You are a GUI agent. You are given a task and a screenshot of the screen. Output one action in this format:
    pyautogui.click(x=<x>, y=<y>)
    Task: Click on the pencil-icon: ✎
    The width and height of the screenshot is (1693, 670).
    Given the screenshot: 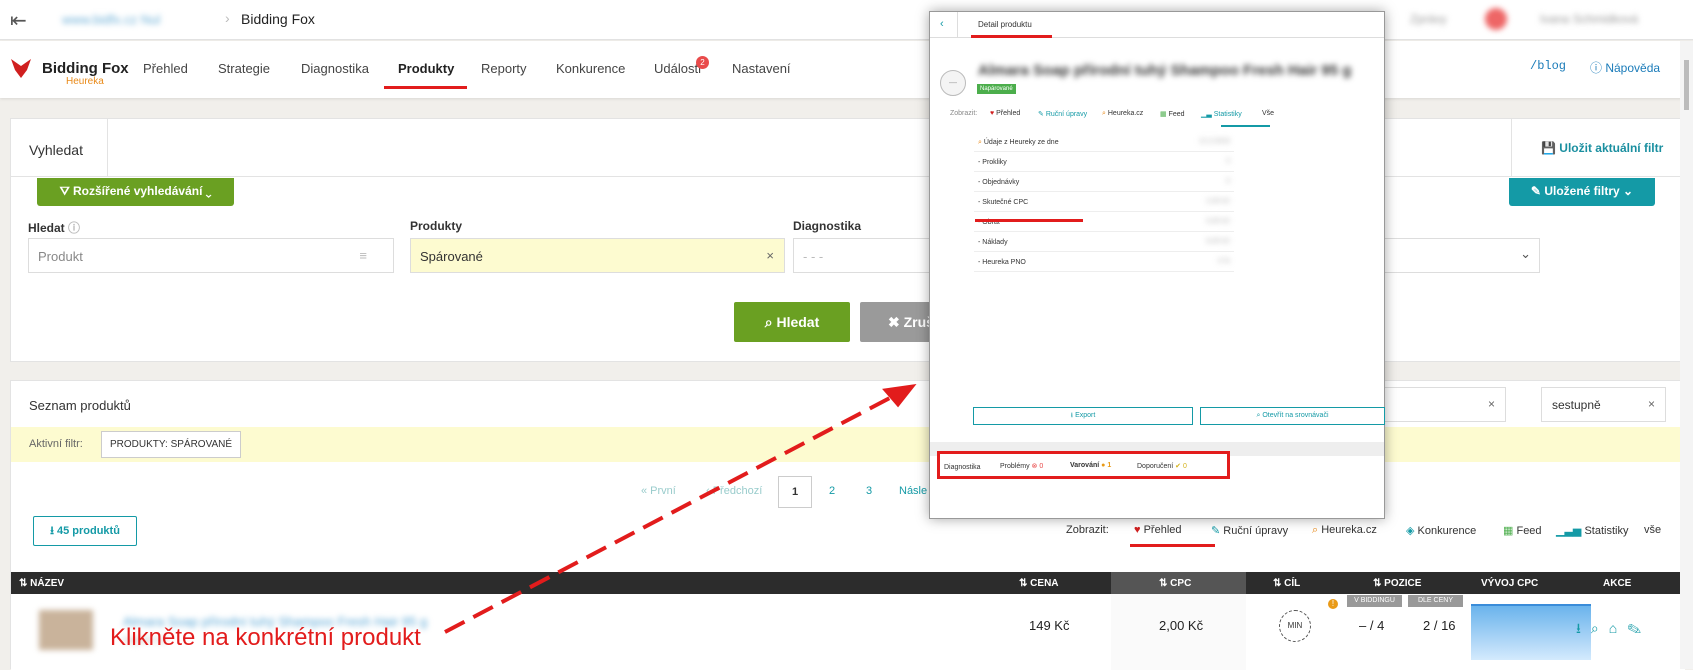 What is the action you would take?
    pyautogui.click(x=1537, y=191)
    